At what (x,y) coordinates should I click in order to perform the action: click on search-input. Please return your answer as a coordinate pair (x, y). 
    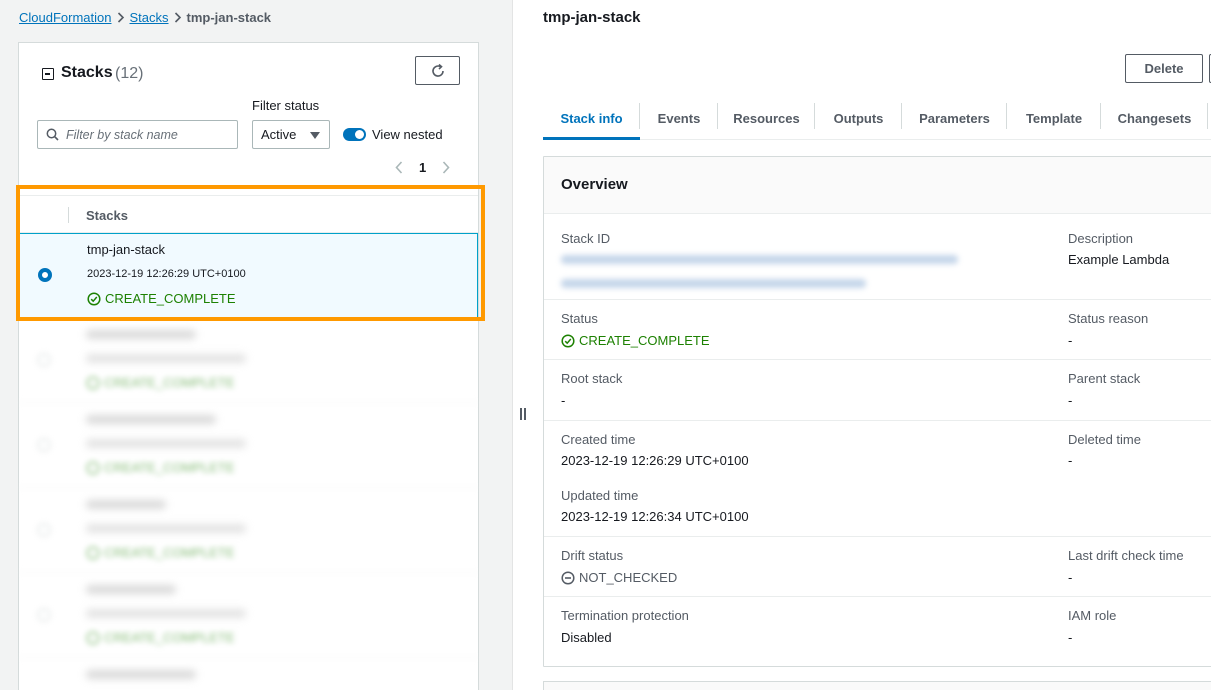
    Looking at the image, I should click on (150, 134).